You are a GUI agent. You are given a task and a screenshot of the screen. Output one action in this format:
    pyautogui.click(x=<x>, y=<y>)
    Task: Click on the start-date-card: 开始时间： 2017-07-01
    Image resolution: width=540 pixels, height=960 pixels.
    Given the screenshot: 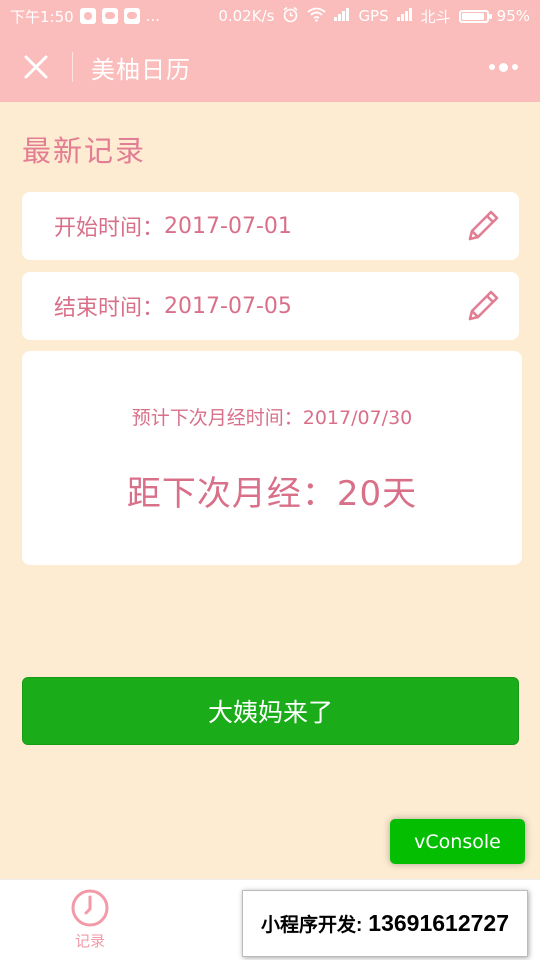 What is the action you would take?
    pyautogui.click(x=270, y=226)
    